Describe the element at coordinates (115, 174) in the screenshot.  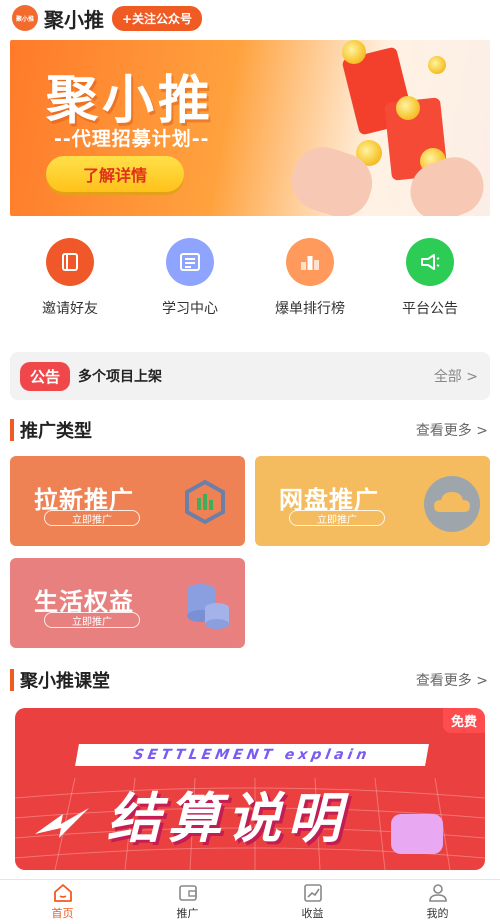
I see `learn-more-button: 了解详情` at that location.